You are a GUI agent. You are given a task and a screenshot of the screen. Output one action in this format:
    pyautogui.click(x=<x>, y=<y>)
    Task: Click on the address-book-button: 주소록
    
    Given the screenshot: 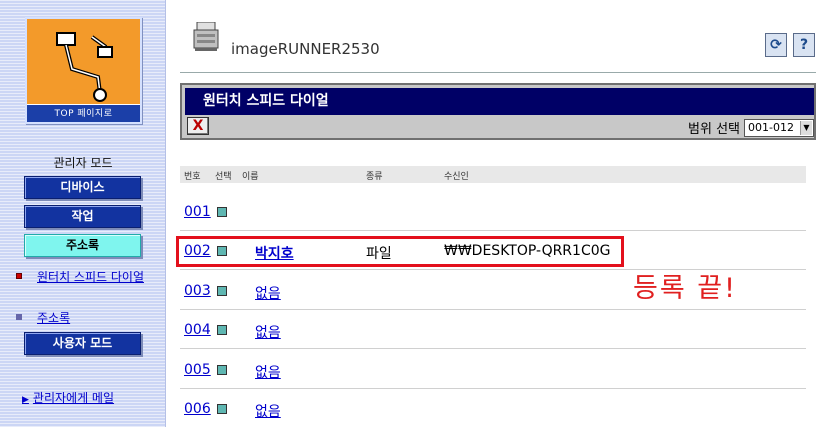 What is the action you would take?
    pyautogui.click(x=82, y=245)
    